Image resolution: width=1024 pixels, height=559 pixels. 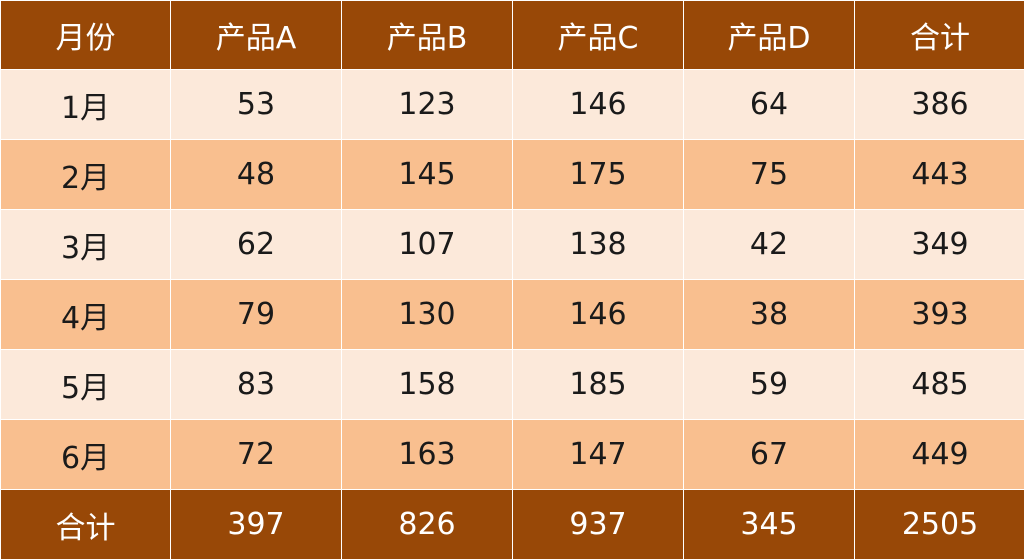 I want to click on total-cell-label: 合计, so click(x=85, y=524).